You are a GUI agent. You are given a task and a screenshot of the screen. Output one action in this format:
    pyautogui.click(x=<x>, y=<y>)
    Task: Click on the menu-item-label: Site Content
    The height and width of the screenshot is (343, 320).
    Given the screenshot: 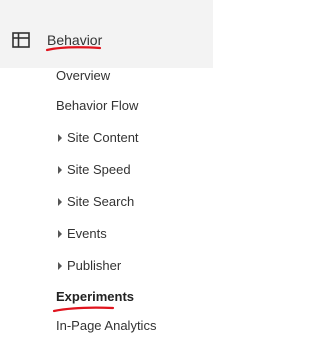 What is the action you would take?
    pyautogui.click(x=103, y=137)
    